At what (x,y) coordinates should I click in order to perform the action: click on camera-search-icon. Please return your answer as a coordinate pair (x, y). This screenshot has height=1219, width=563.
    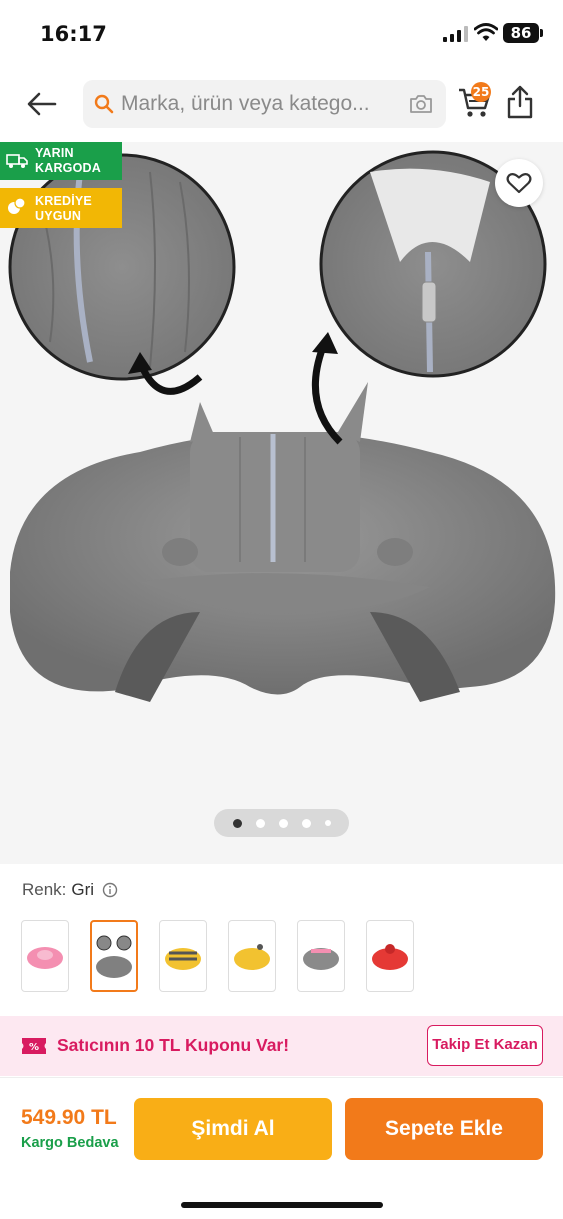
    Looking at the image, I should click on (421, 104).